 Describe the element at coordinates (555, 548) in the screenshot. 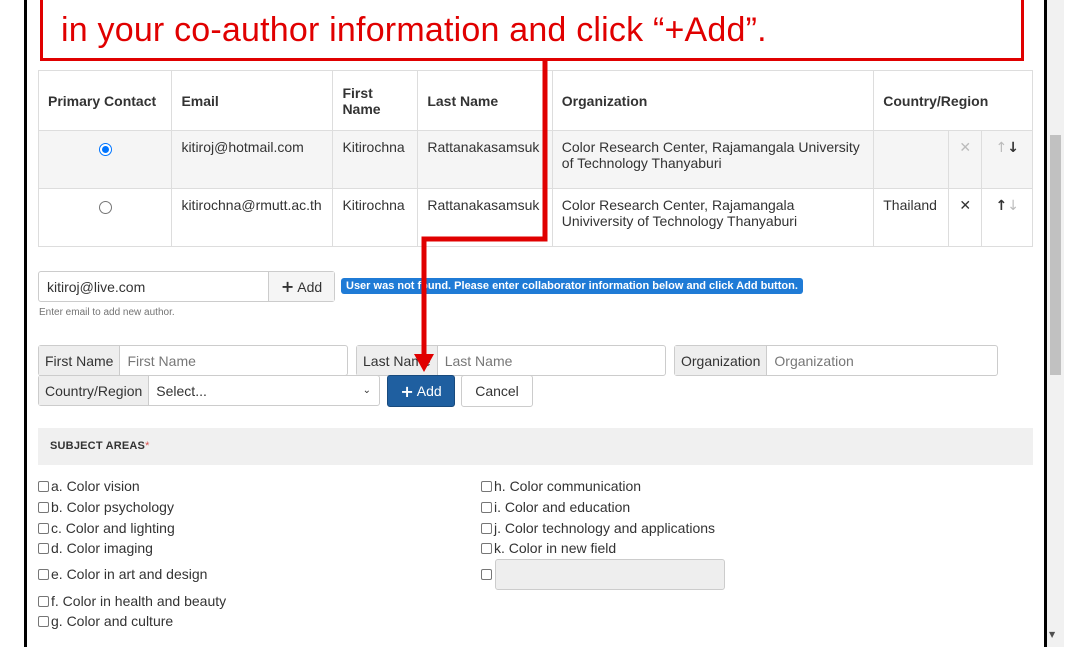

I see `subject-label: k. Color in new field` at that location.